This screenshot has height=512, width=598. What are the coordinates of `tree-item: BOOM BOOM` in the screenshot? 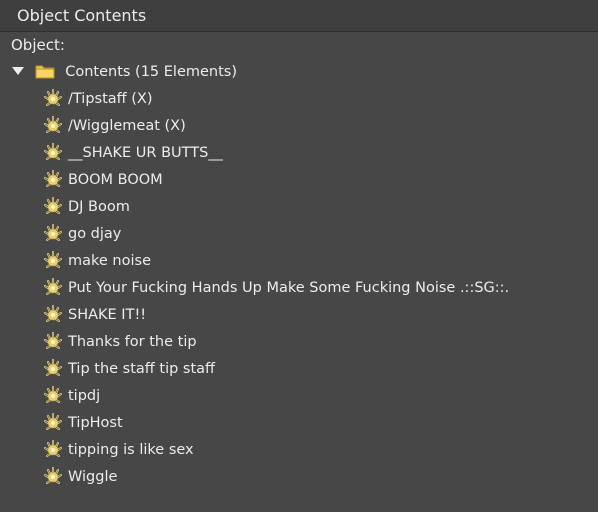 It's located at (299, 180).